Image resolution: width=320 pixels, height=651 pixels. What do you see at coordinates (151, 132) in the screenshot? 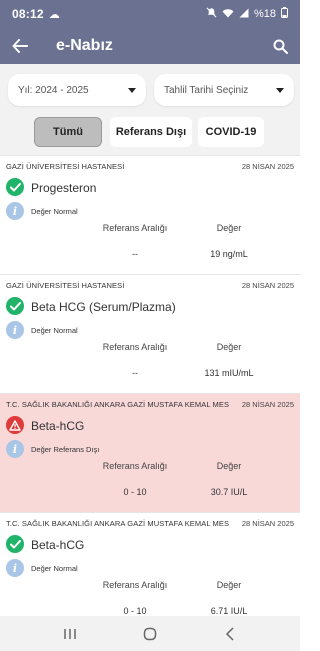
I see `tab-out-of-range: Referans Dışı` at bounding box center [151, 132].